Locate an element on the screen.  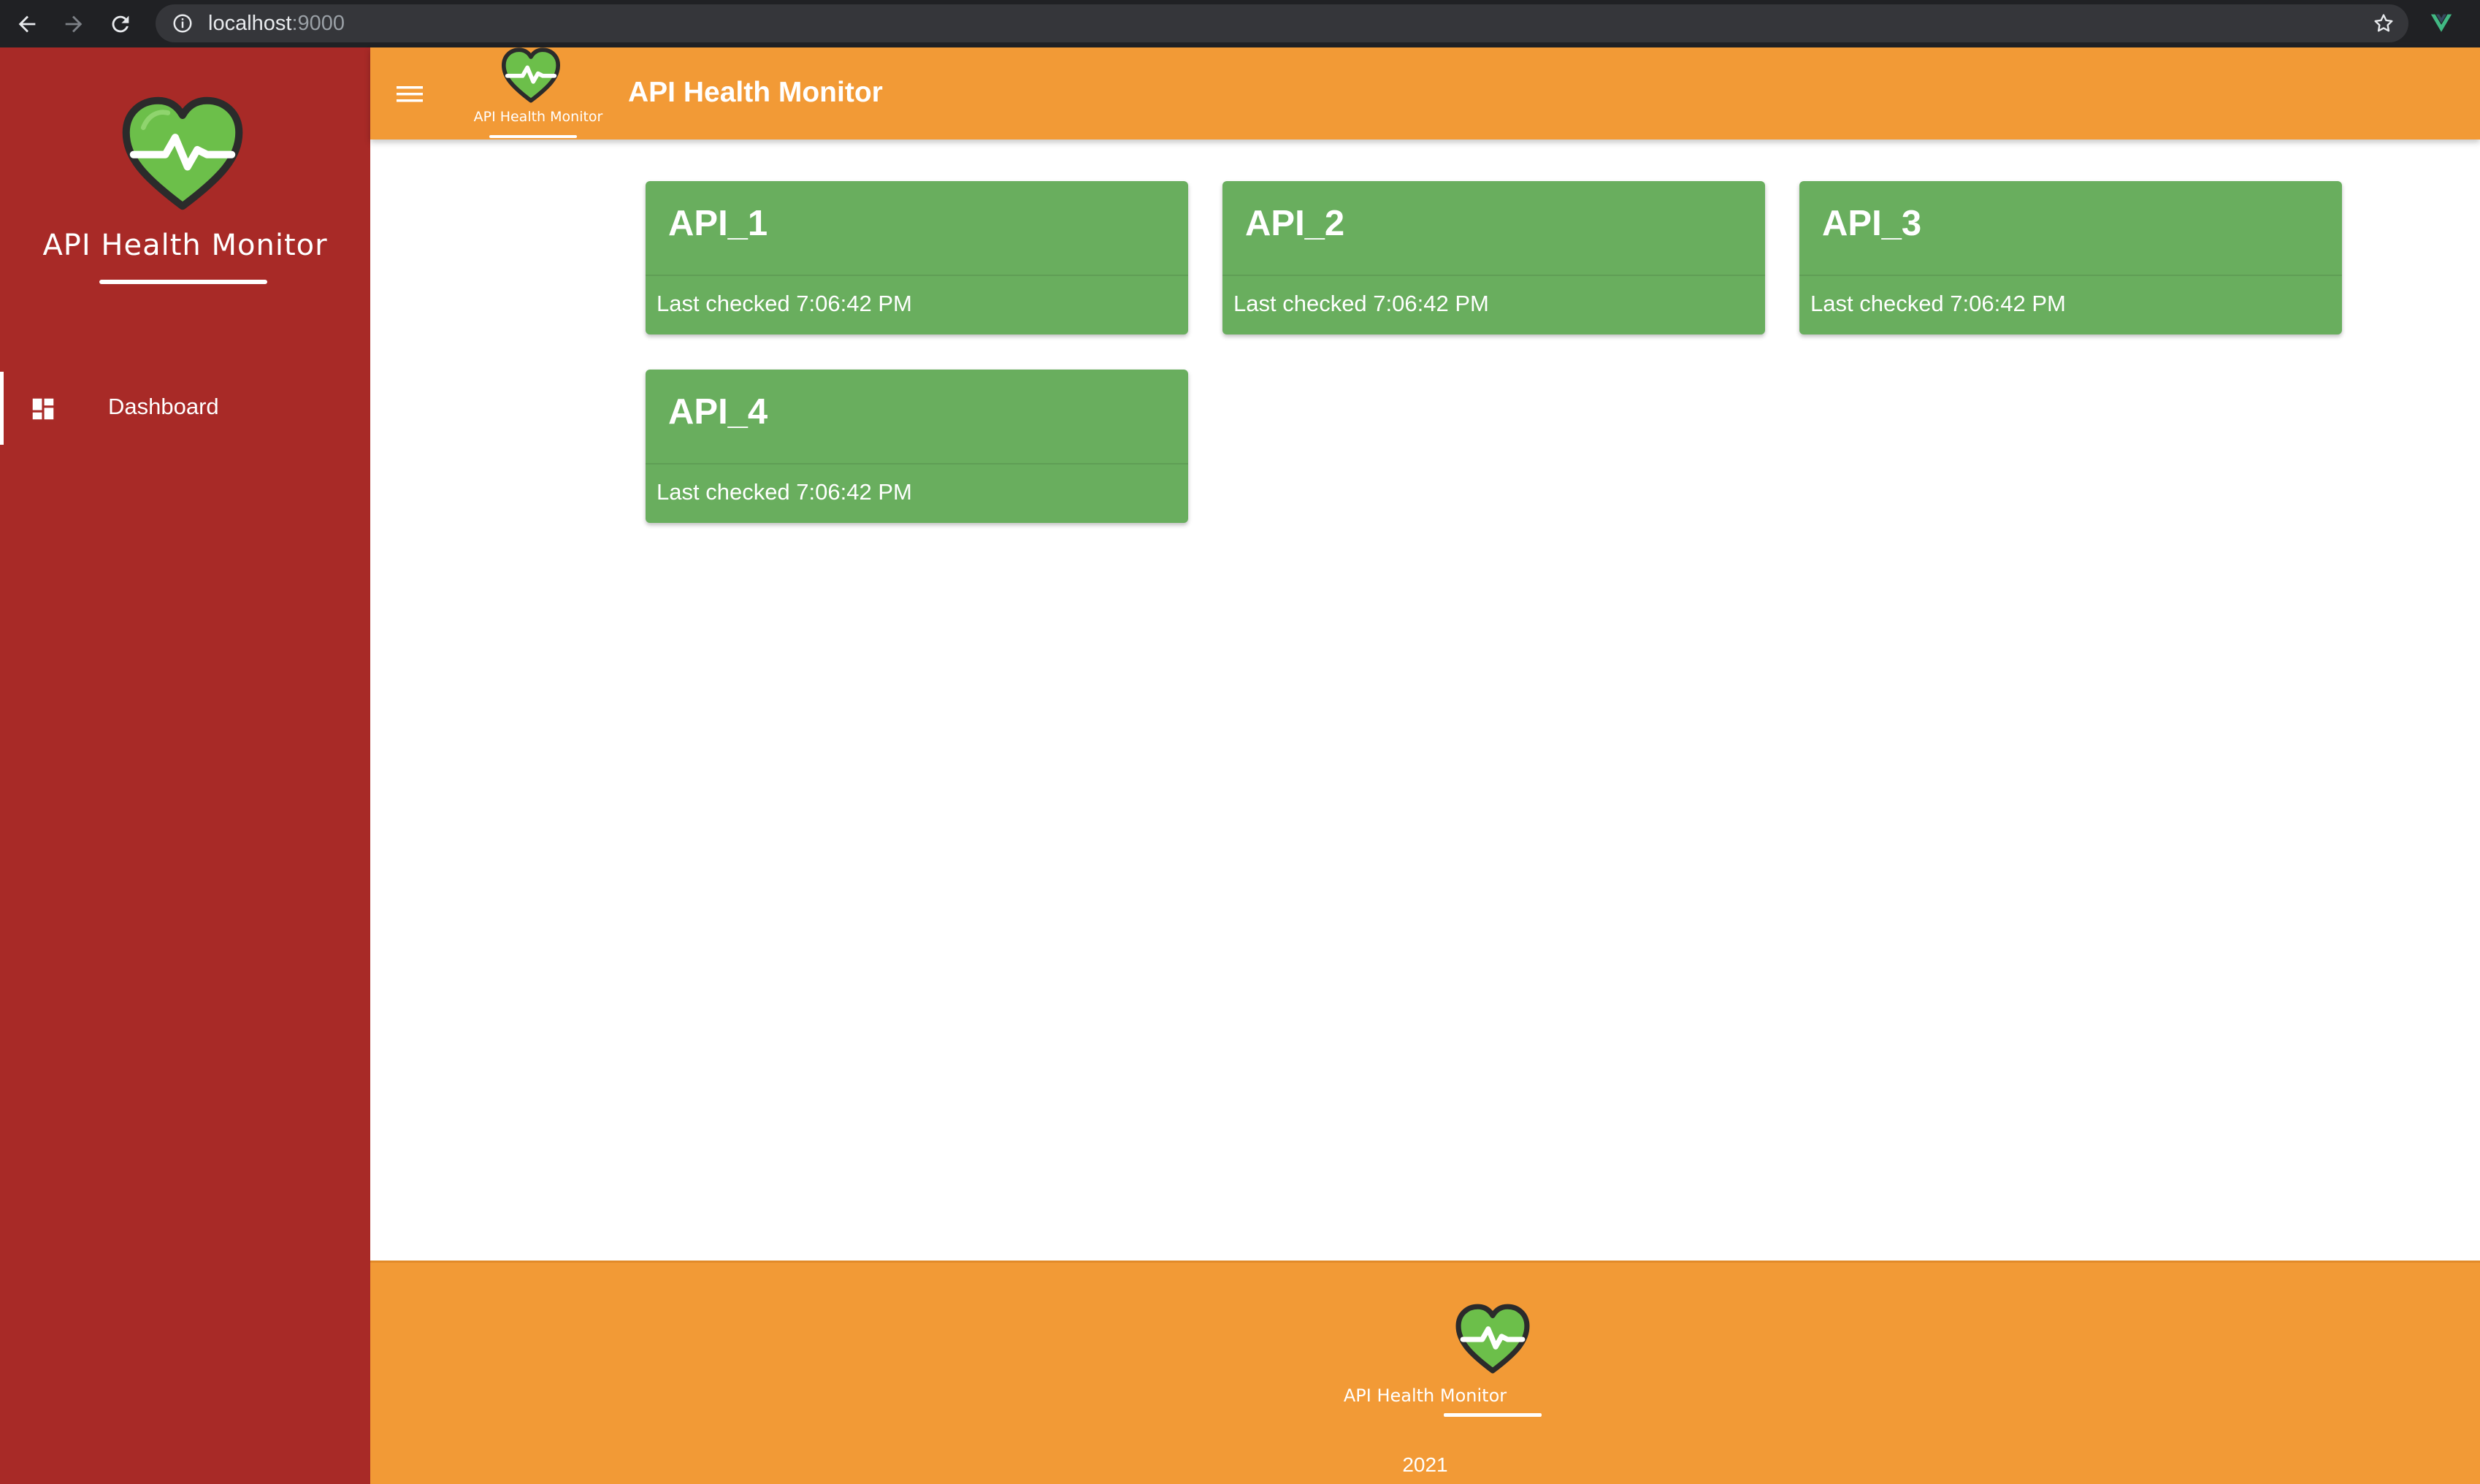
api-status-card: API_4 Last checked 7:06:42 PM is located at coordinates (917, 447).